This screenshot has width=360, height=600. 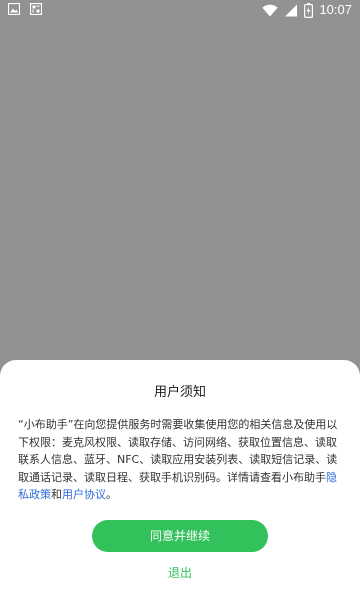 I want to click on agree-continue-button: 同意并继续, so click(x=180, y=536).